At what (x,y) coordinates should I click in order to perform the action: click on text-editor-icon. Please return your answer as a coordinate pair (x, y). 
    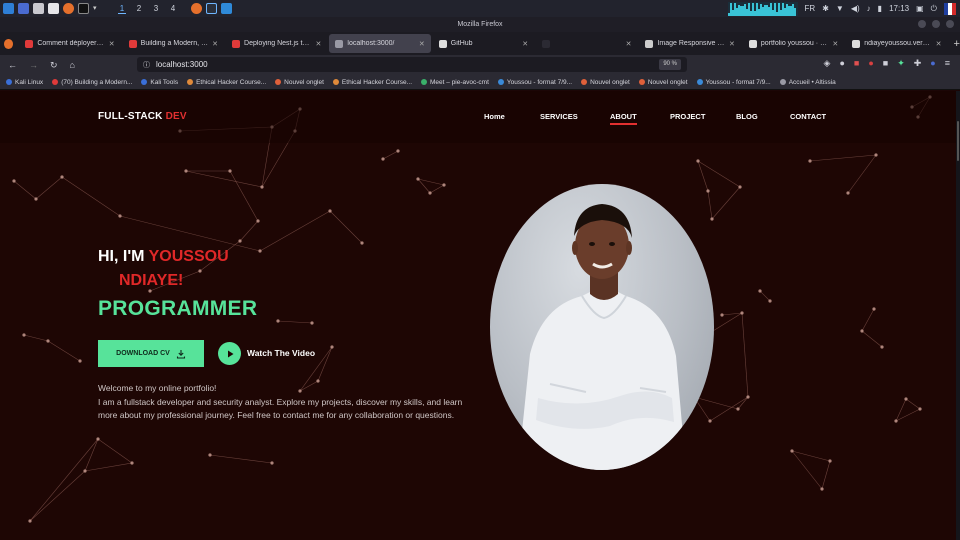
    Looking at the image, I should click on (53, 8).